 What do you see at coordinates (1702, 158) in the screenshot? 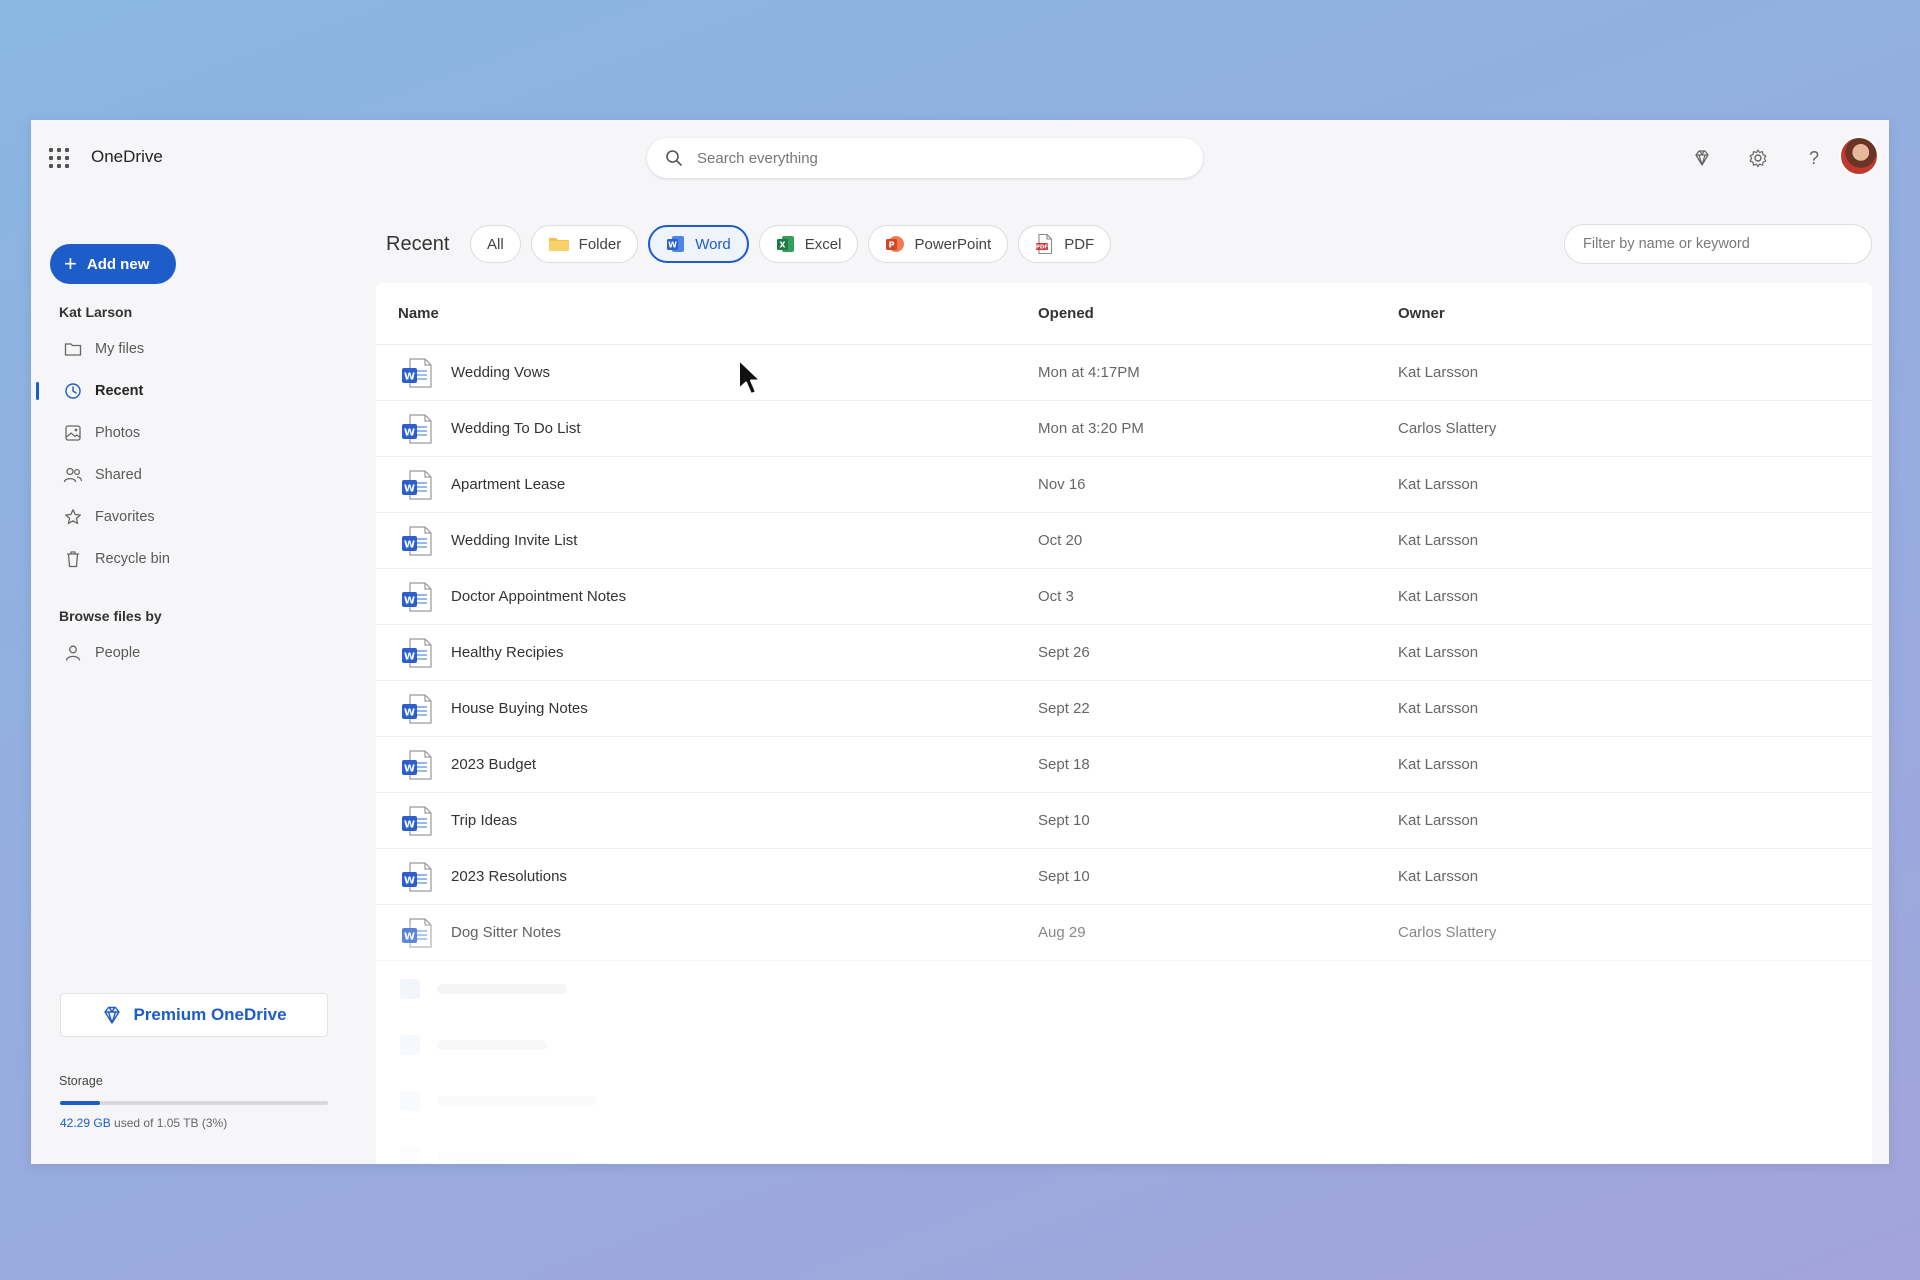
I see `premium-diamond-icon` at bounding box center [1702, 158].